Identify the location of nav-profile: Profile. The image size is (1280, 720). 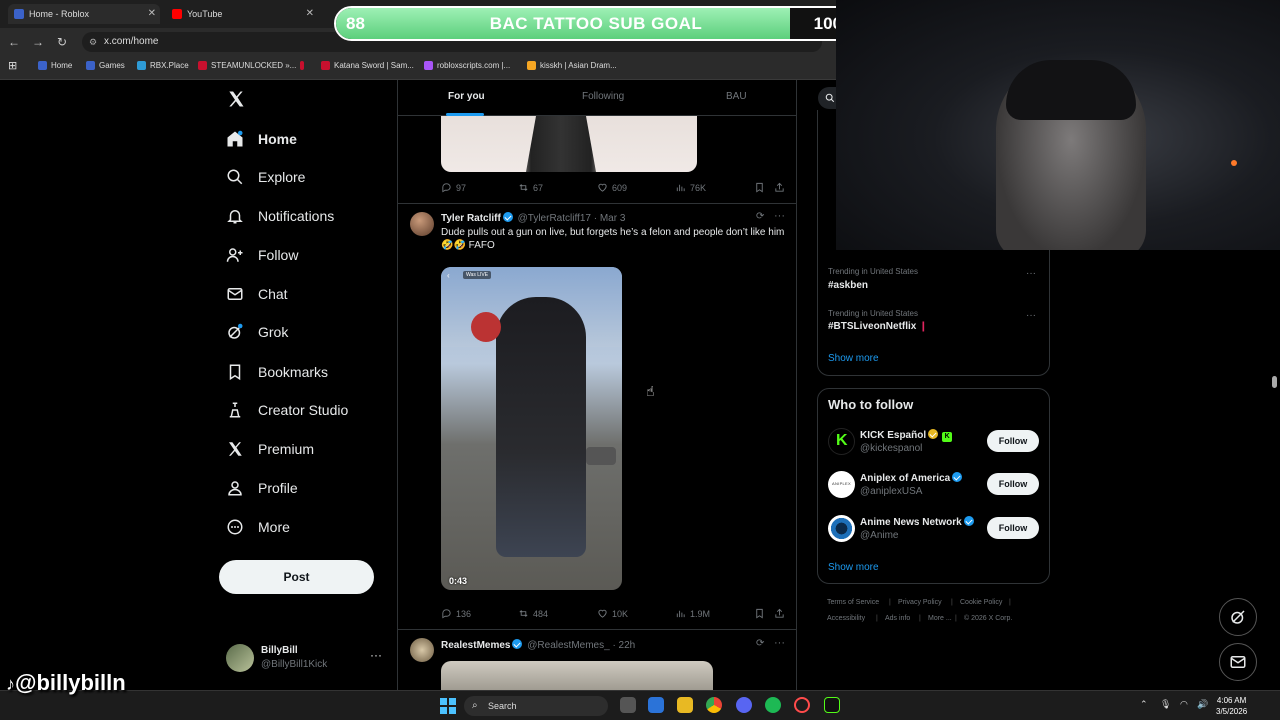
(262, 488).